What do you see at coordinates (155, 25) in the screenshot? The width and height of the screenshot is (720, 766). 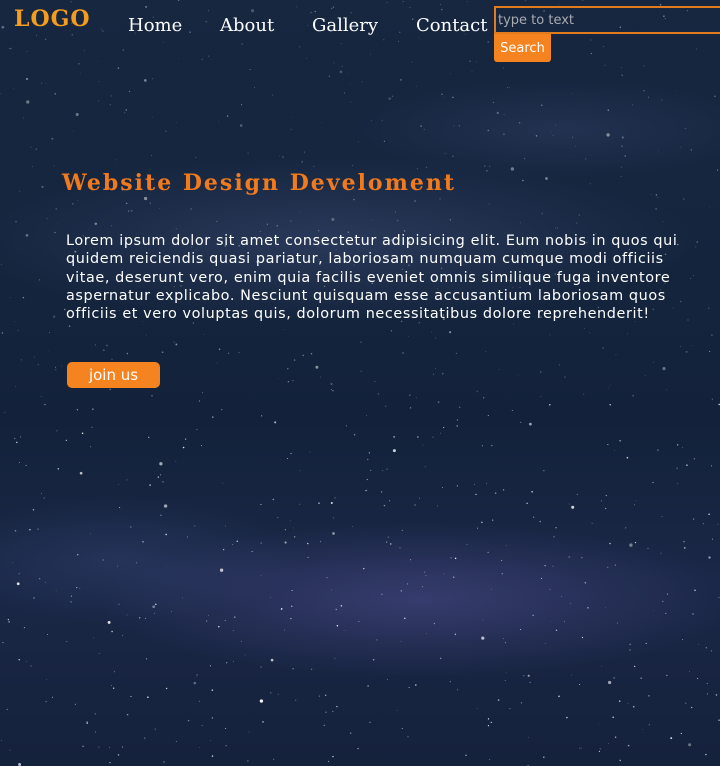 I see `nav-link-home: Home` at bounding box center [155, 25].